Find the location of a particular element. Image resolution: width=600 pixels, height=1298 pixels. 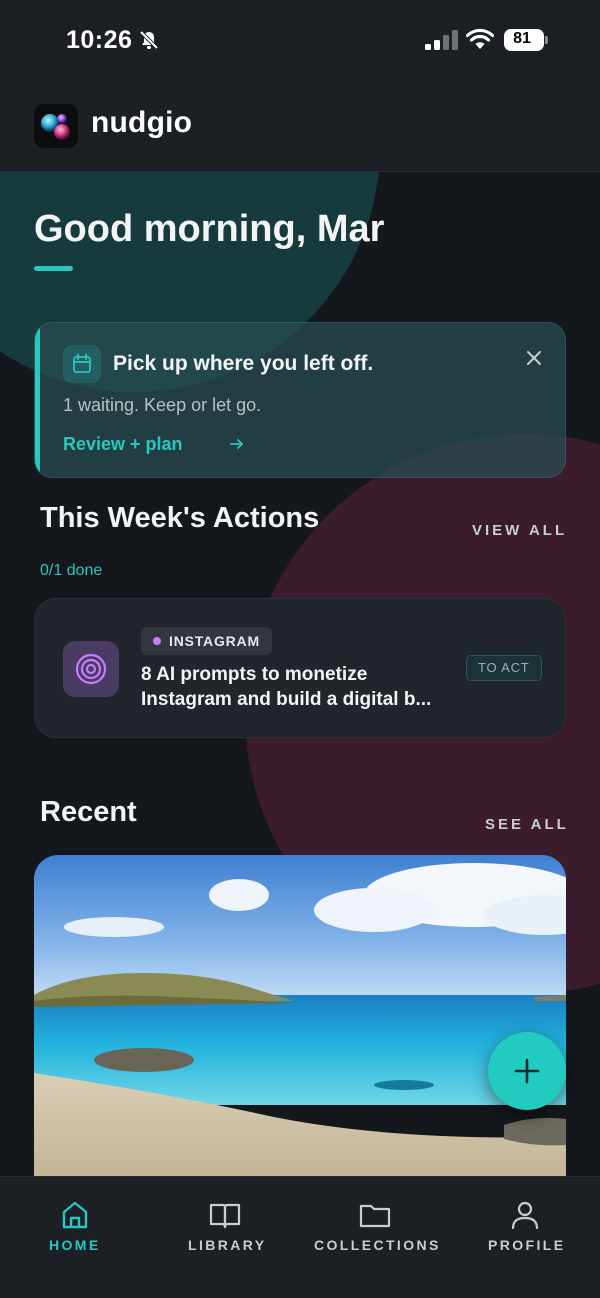

tab-home: HOME is located at coordinates (75, 1222).